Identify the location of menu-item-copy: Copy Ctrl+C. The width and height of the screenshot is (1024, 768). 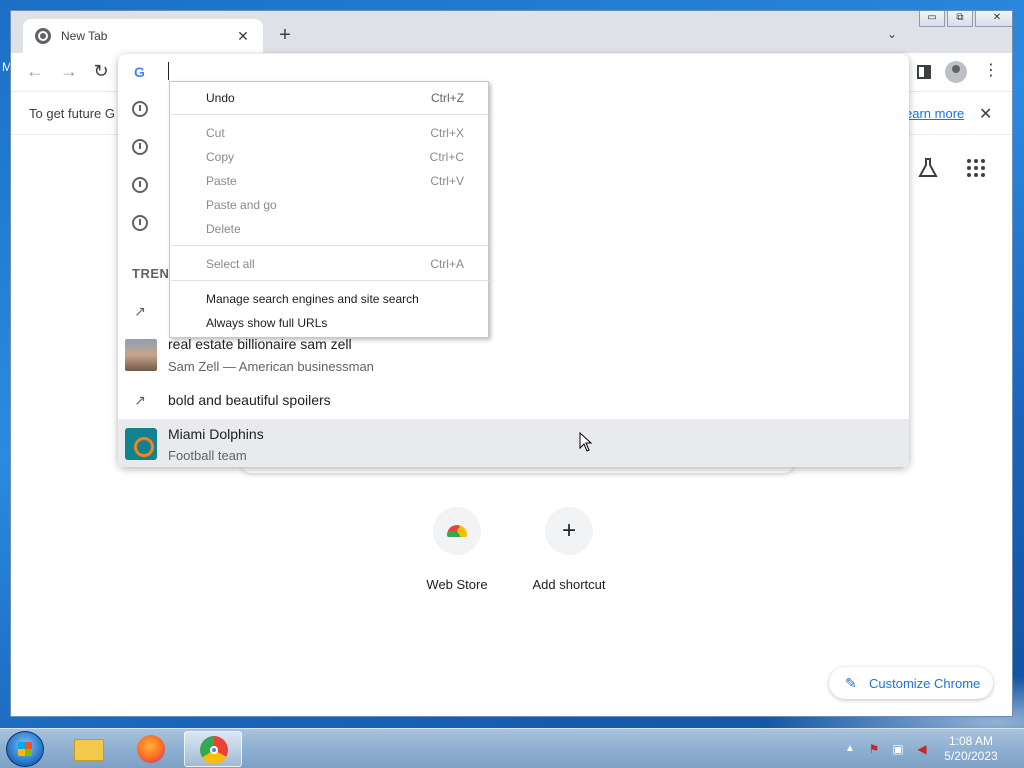
(329, 157).